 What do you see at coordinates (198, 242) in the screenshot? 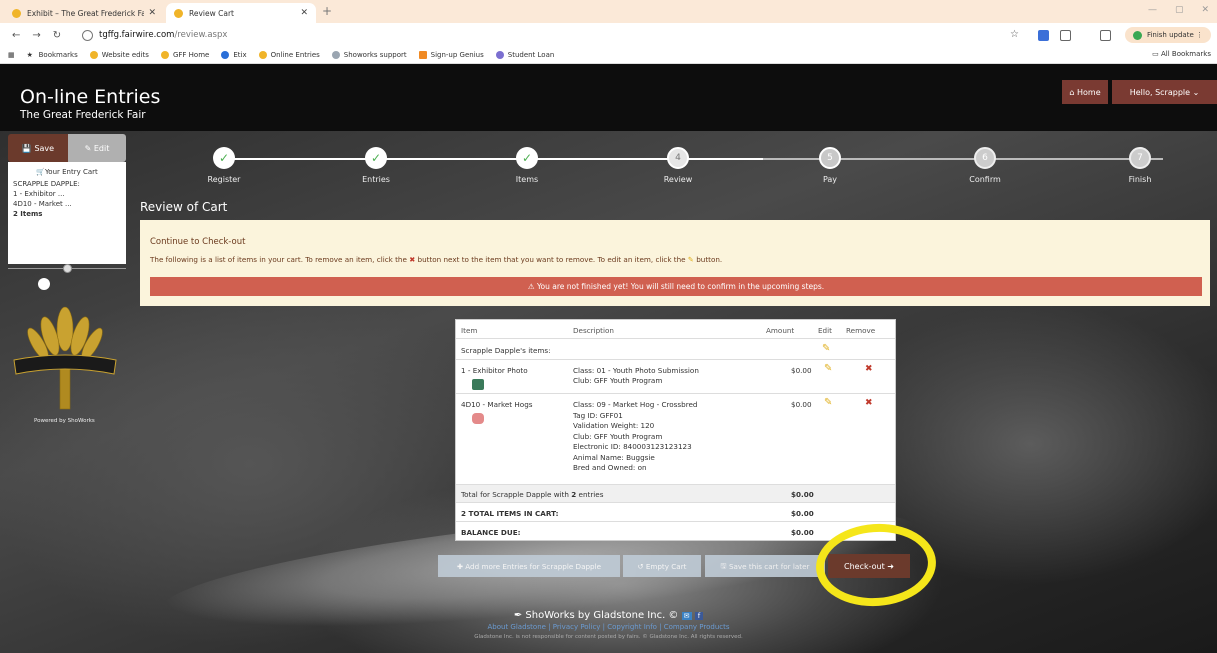
I see `notice-heading: Continue to Check-out` at bounding box center [198, 242].